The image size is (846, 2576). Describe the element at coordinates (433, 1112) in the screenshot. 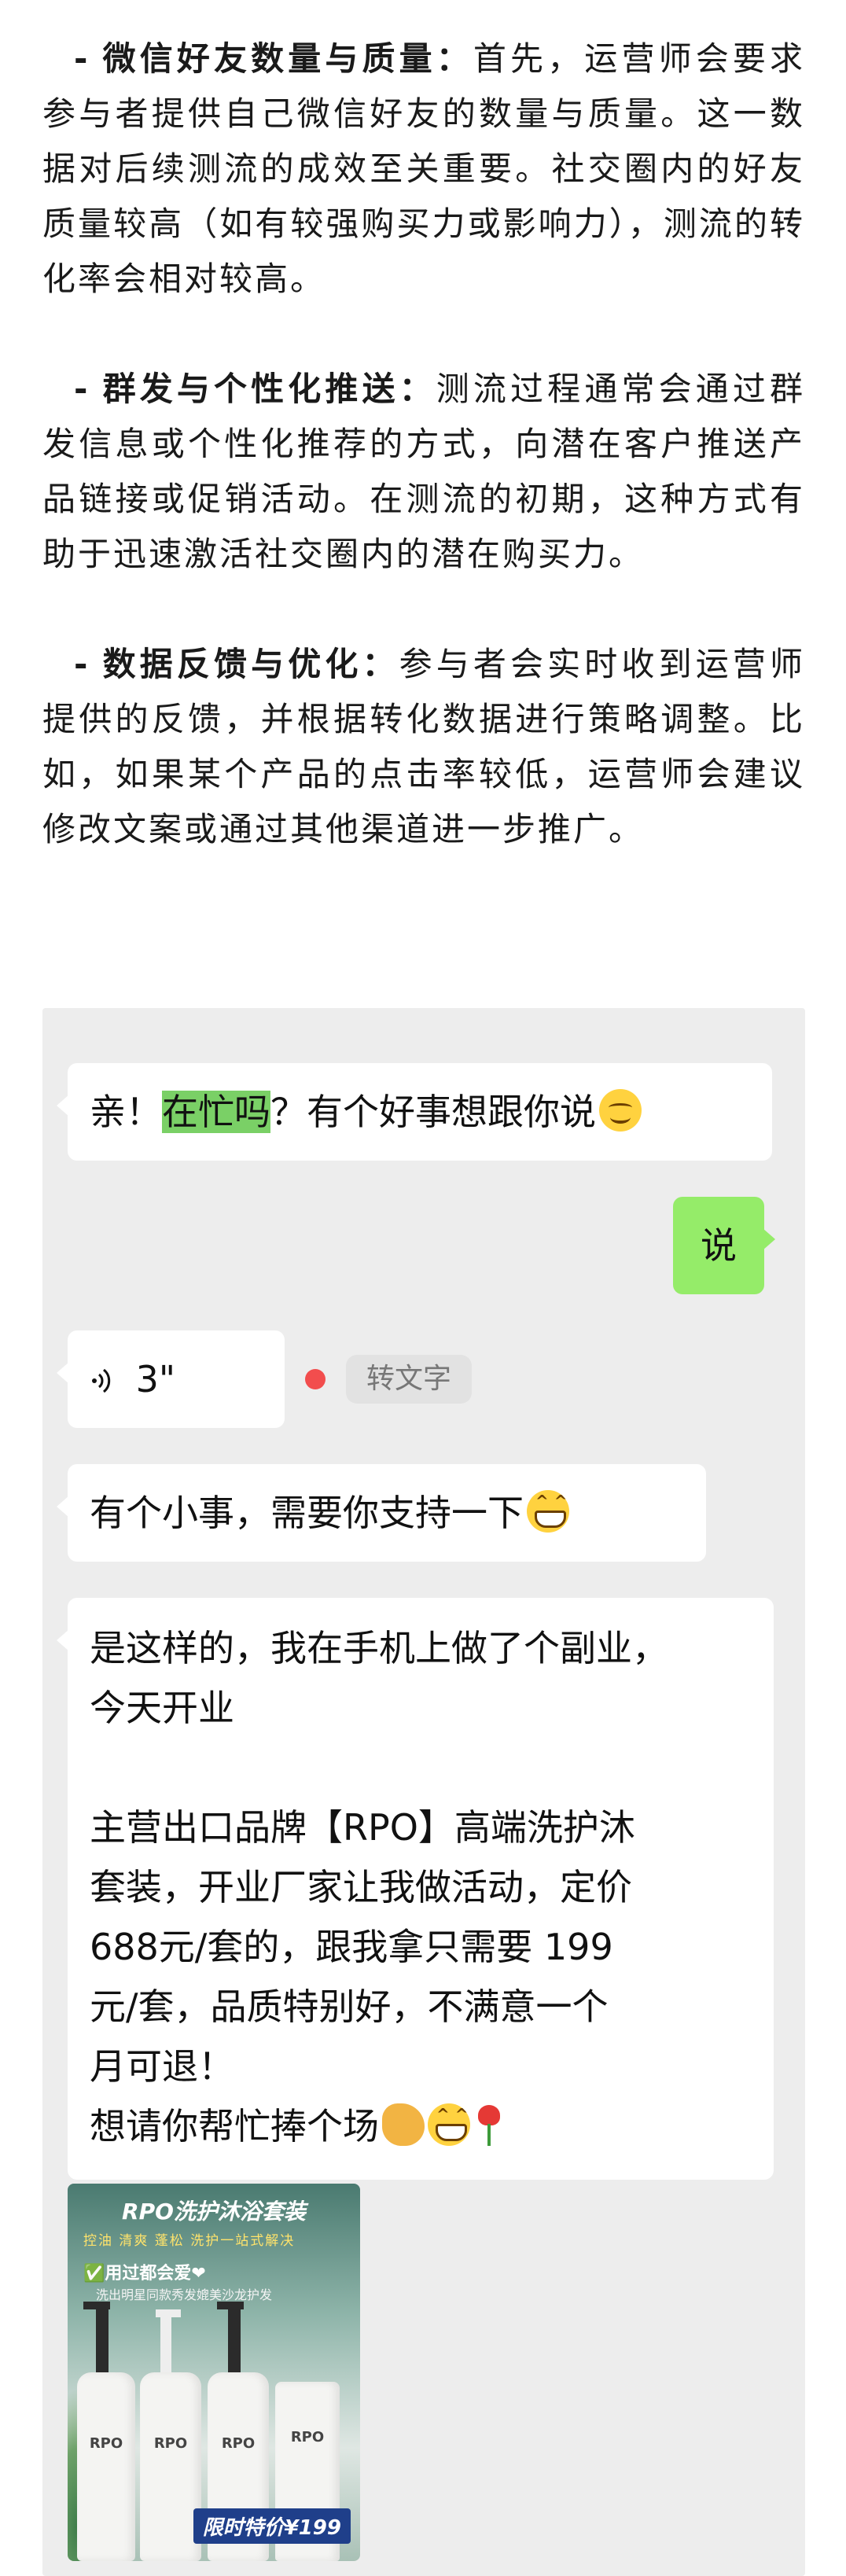

I see `message-text: ？有个好事想跟你说` at that location.